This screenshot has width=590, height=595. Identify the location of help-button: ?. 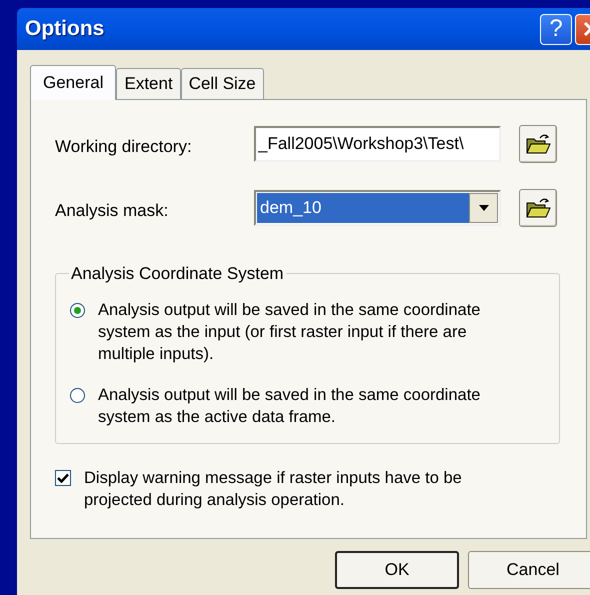
(556, 29).